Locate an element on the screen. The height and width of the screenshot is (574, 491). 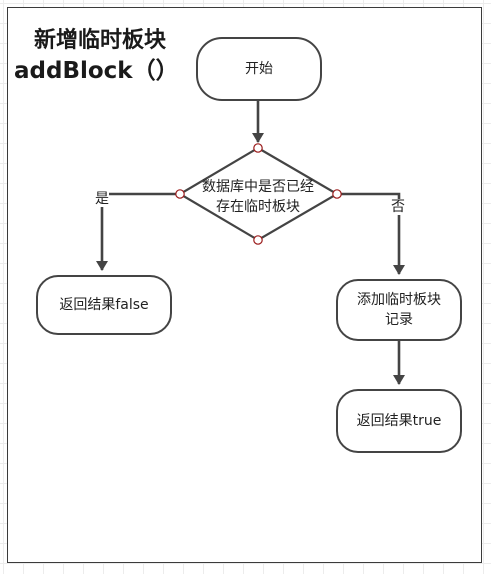
return-false-label: 返回结果false is located at coordinates (104, 305).